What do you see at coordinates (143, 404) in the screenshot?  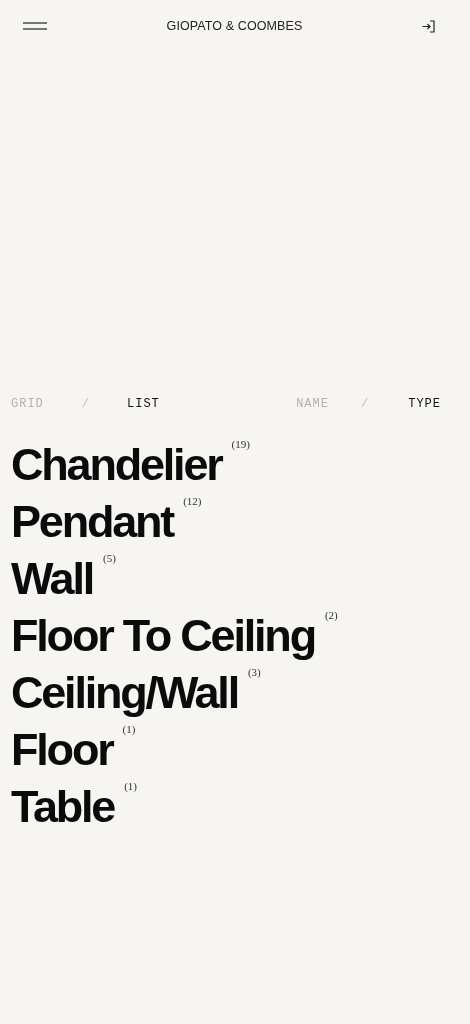 I see `toggle-option: LIST` at bounding box center [143, 404].